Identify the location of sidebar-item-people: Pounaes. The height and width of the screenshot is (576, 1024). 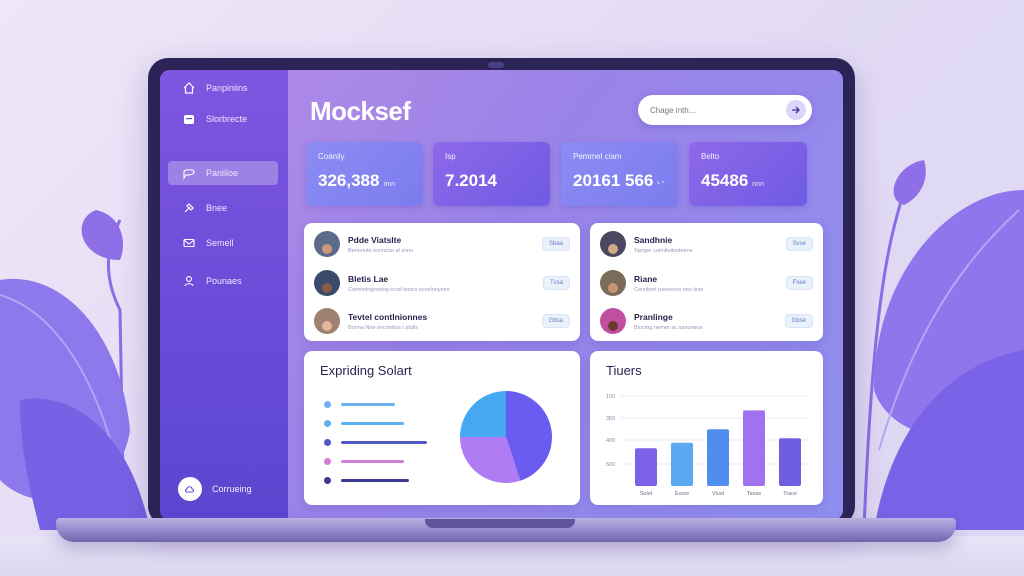
(223, 281).